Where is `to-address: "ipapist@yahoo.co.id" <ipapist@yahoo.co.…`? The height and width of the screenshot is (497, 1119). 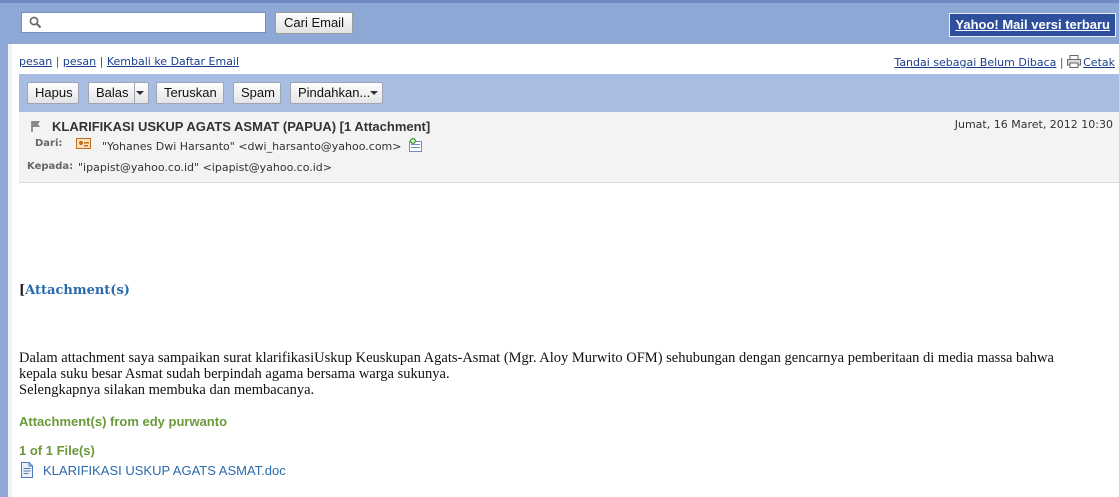 to-address: "ipapist@yahoo.co.id" <ipapist@yahoo.co.… is located at coordinates (205, 167).